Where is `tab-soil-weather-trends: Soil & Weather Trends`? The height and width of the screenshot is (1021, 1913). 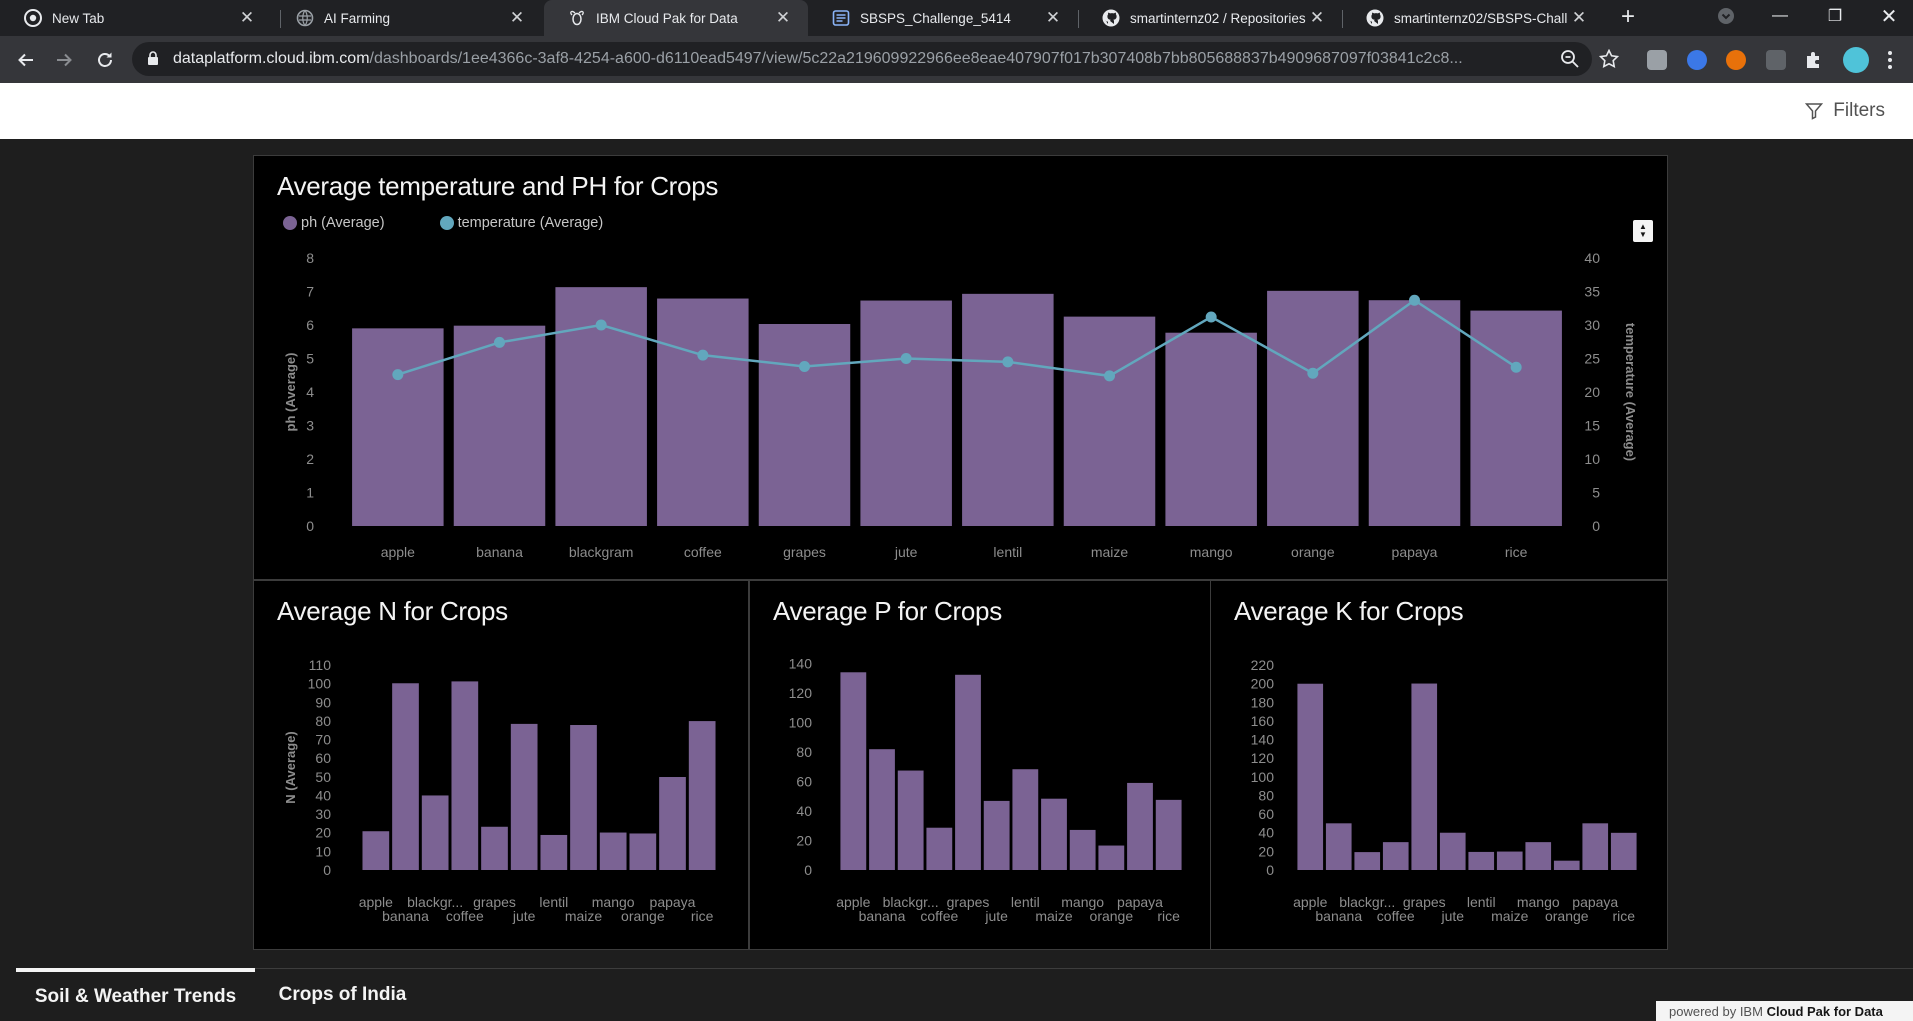
tab-soil-weather-trends: Soil & Weather Trends is located at coordinates (135, 994).